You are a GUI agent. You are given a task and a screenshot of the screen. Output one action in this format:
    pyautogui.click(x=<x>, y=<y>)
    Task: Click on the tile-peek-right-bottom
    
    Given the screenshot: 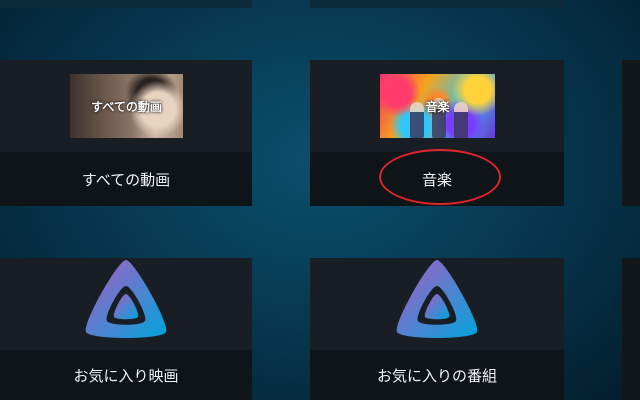 What is the action you would take?
    pyautogui.click(x=631, y=329)
    